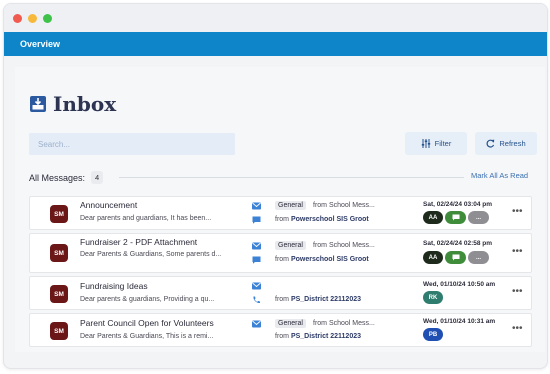 The width and height of the screenshot is (550, 374). Describe the element at coordinates (291, 177) in the screenshot. I see `summary-divider` at that location.